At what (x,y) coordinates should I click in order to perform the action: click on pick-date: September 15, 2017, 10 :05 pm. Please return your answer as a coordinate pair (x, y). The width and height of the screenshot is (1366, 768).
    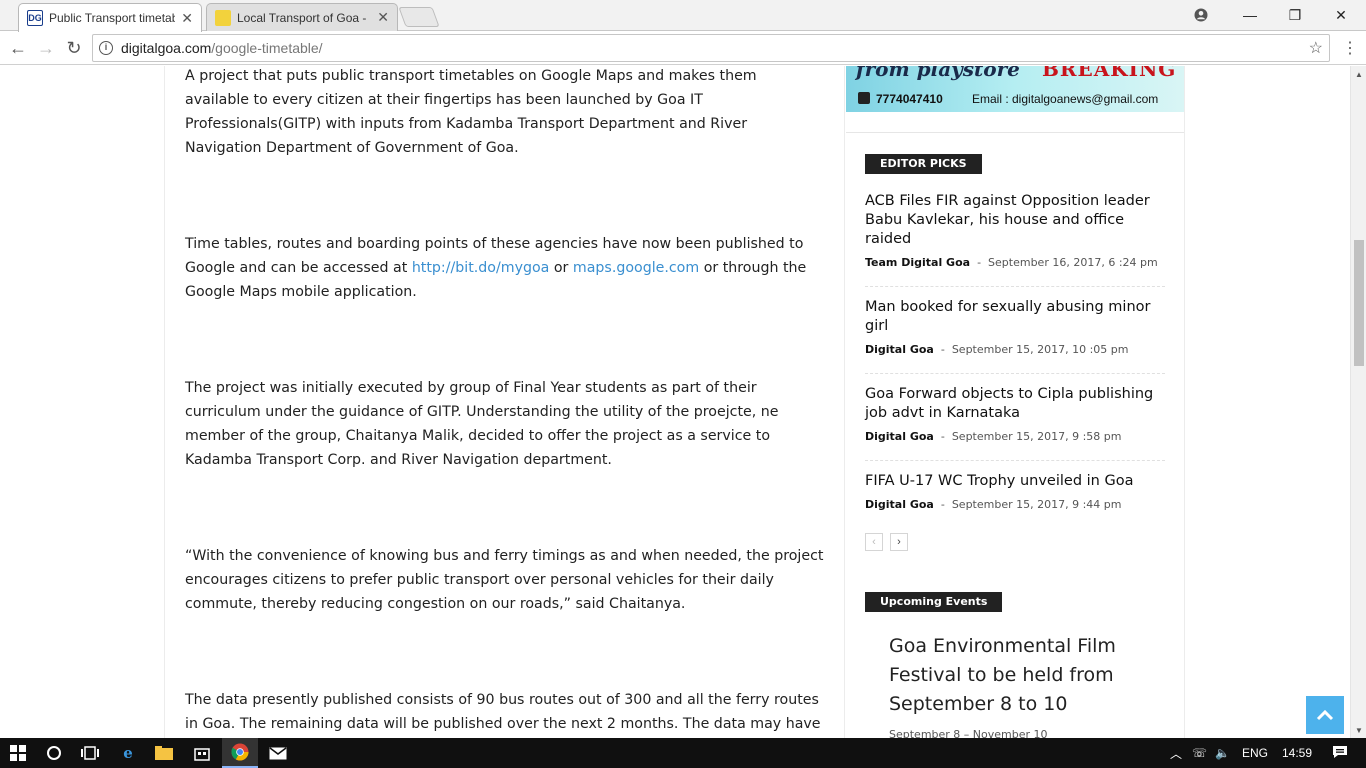
    Looking at the image, I should click on (1040, 349).